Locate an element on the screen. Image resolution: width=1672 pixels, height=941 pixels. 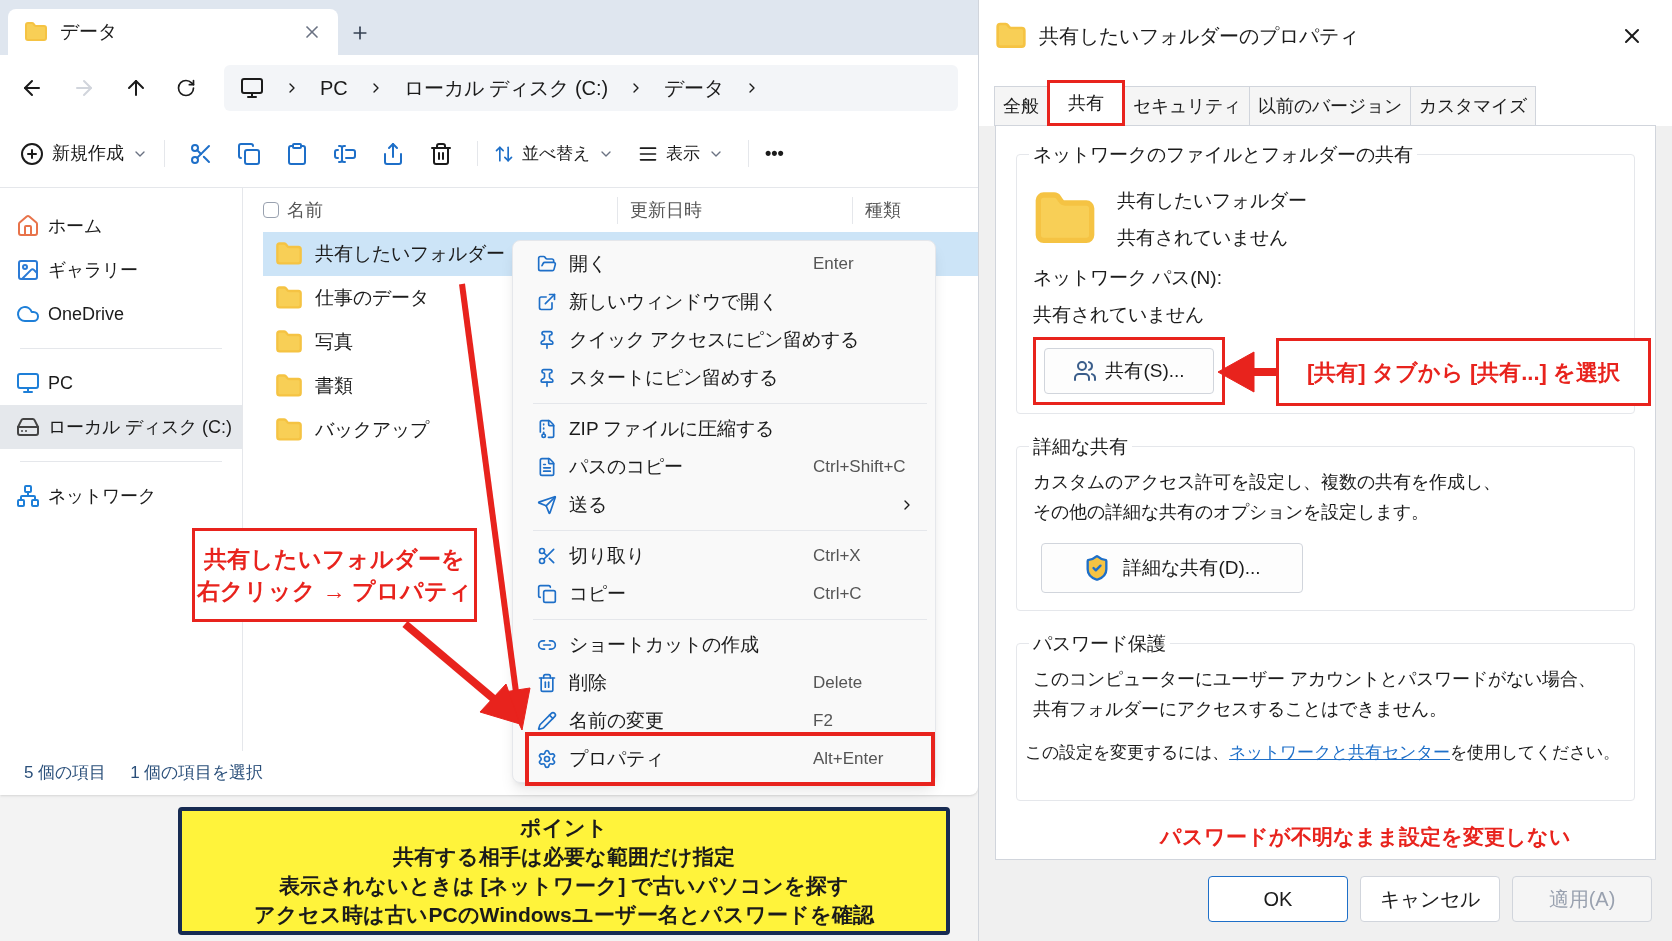
status-text: 5 個の項目 is located at coordinates (65, 773).